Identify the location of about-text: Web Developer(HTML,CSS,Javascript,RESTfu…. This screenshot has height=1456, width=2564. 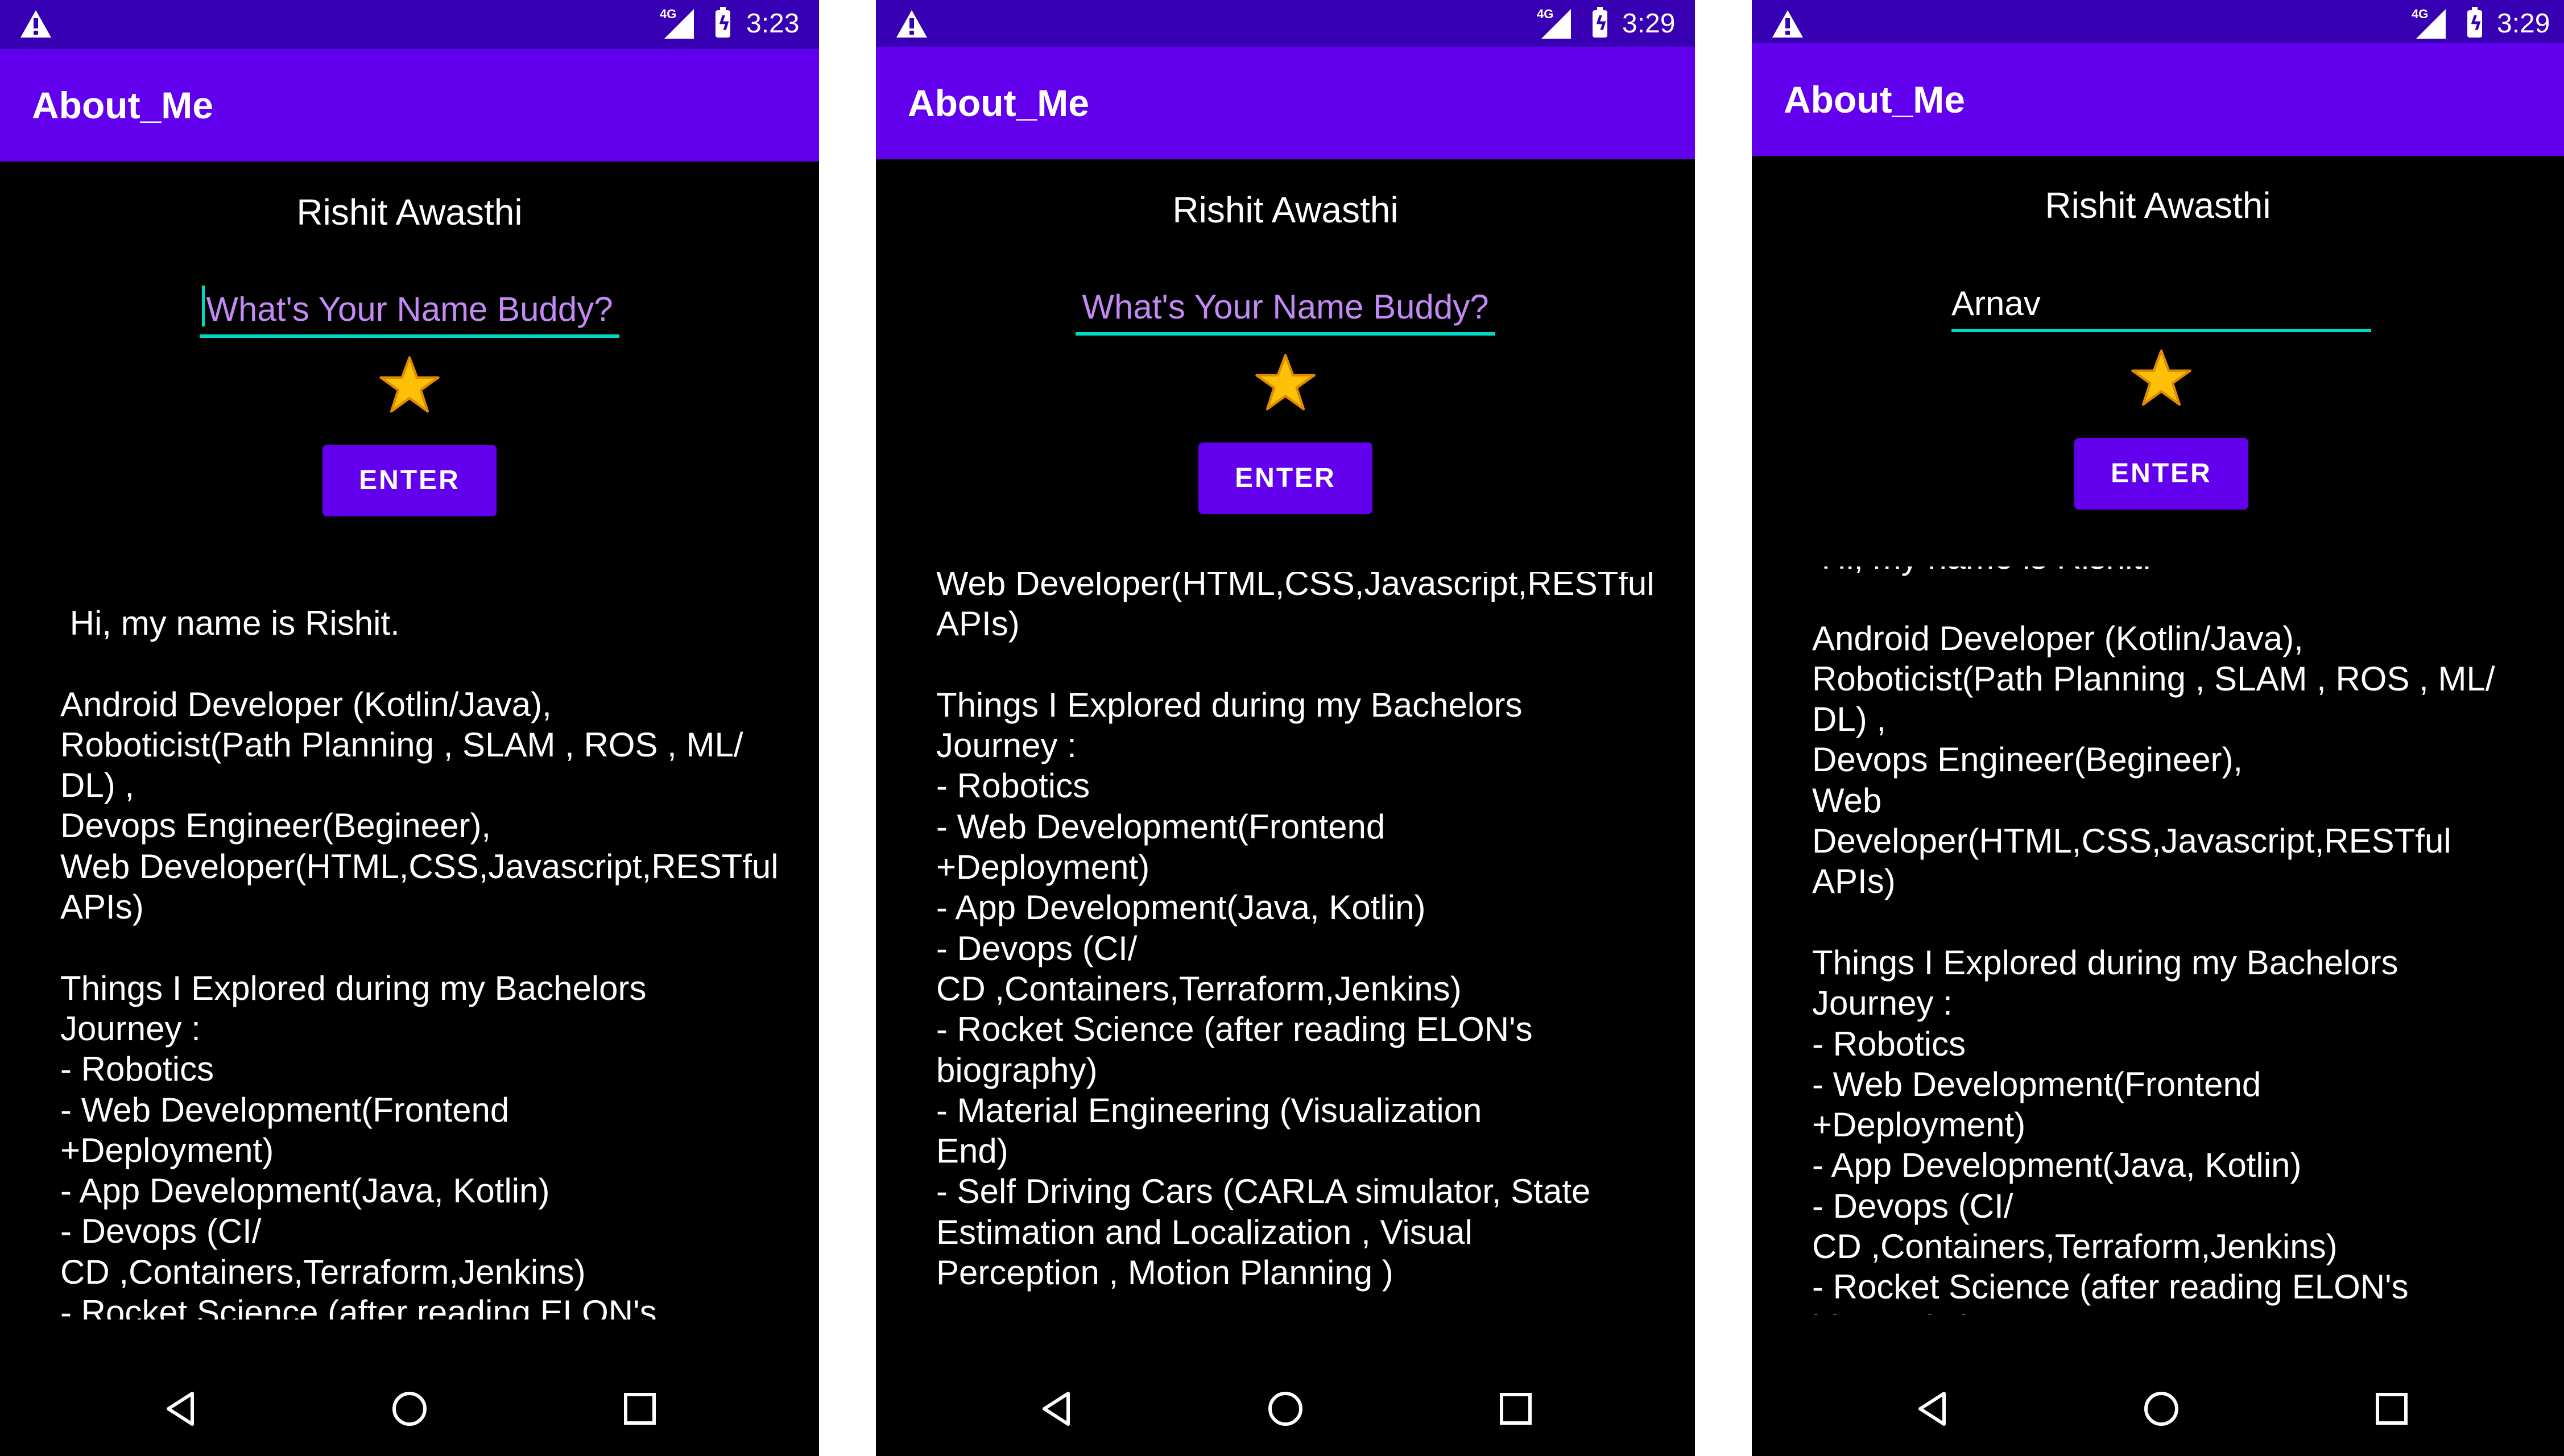
(1296, 932).